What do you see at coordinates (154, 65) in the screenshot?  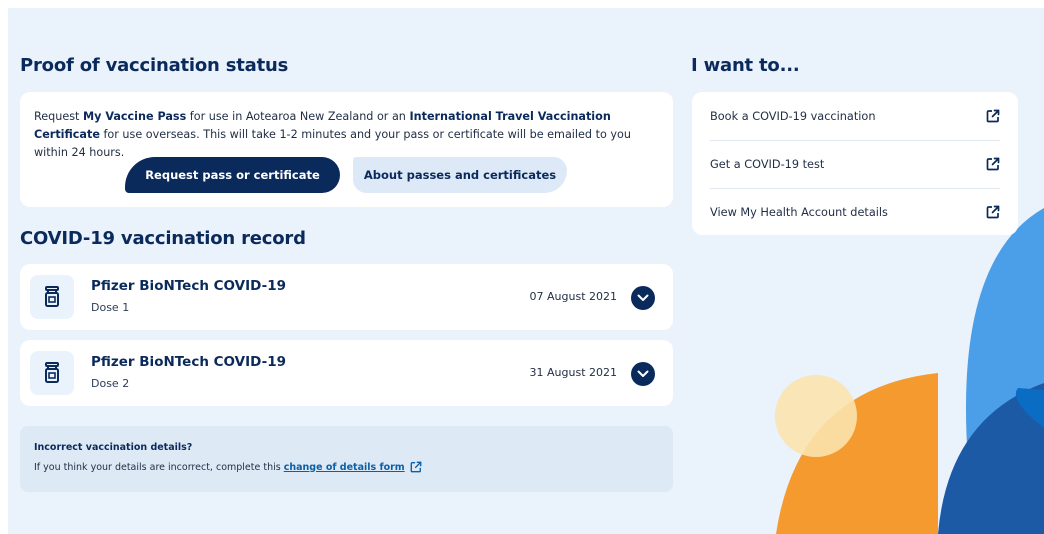 I see `proof-heading: Proof of vaccination status` at bounding box center [154, 65].